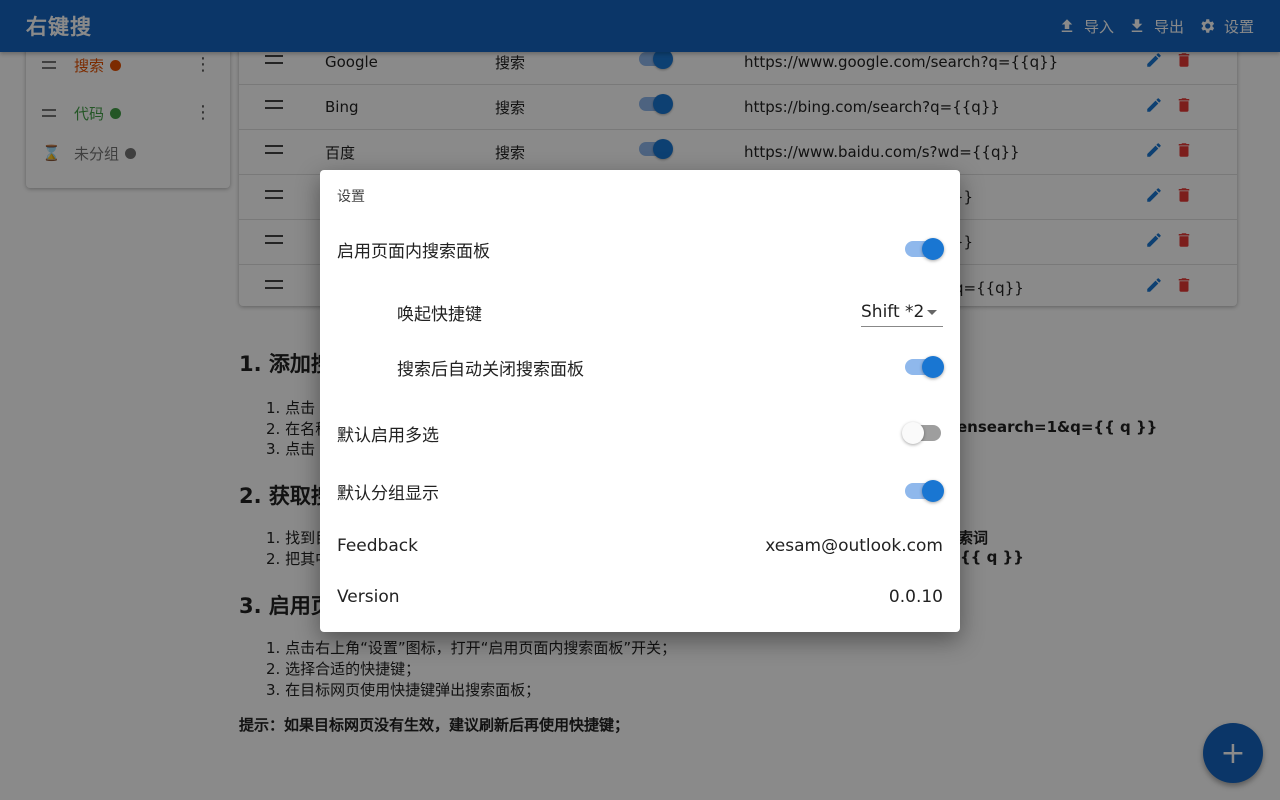  I want to click on caret-down-icon, so click(932, 312).